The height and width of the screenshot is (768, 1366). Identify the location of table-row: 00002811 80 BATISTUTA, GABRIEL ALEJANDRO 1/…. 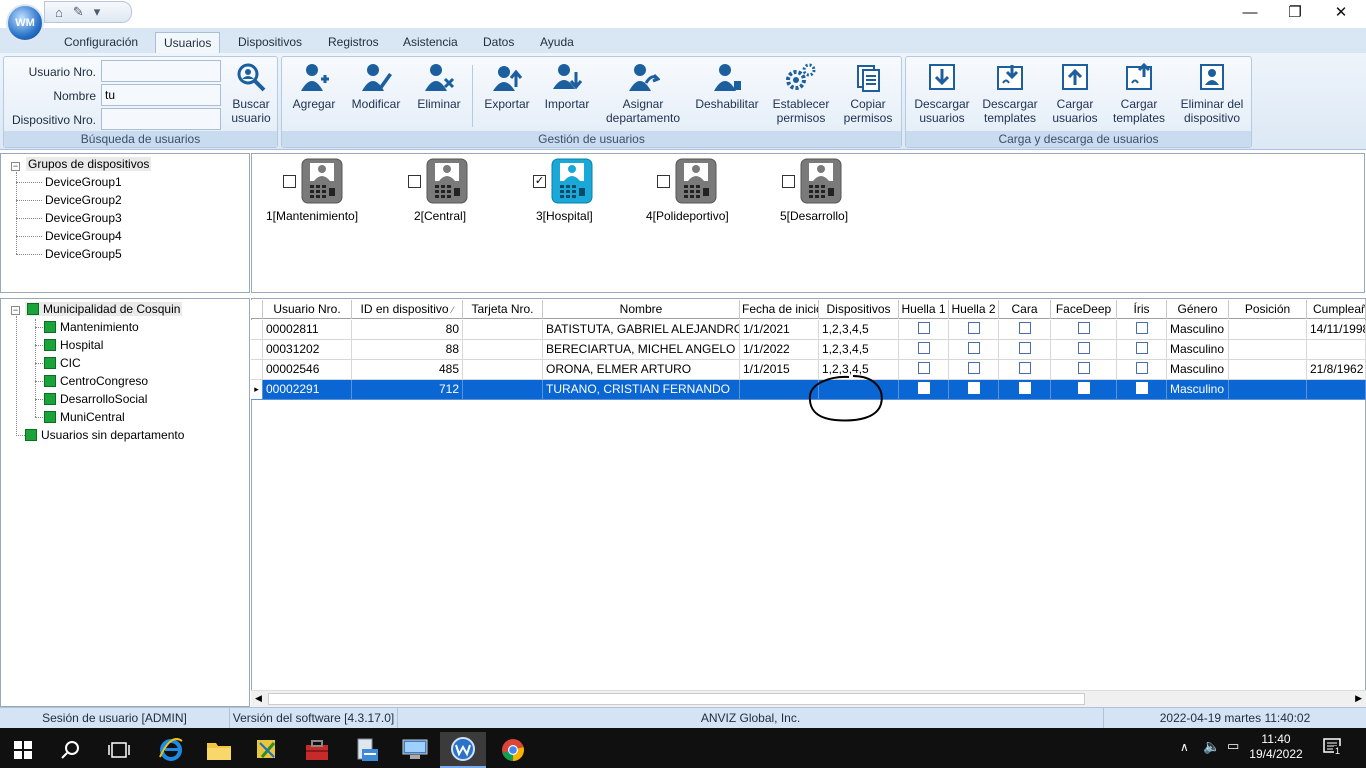
(808, 330).